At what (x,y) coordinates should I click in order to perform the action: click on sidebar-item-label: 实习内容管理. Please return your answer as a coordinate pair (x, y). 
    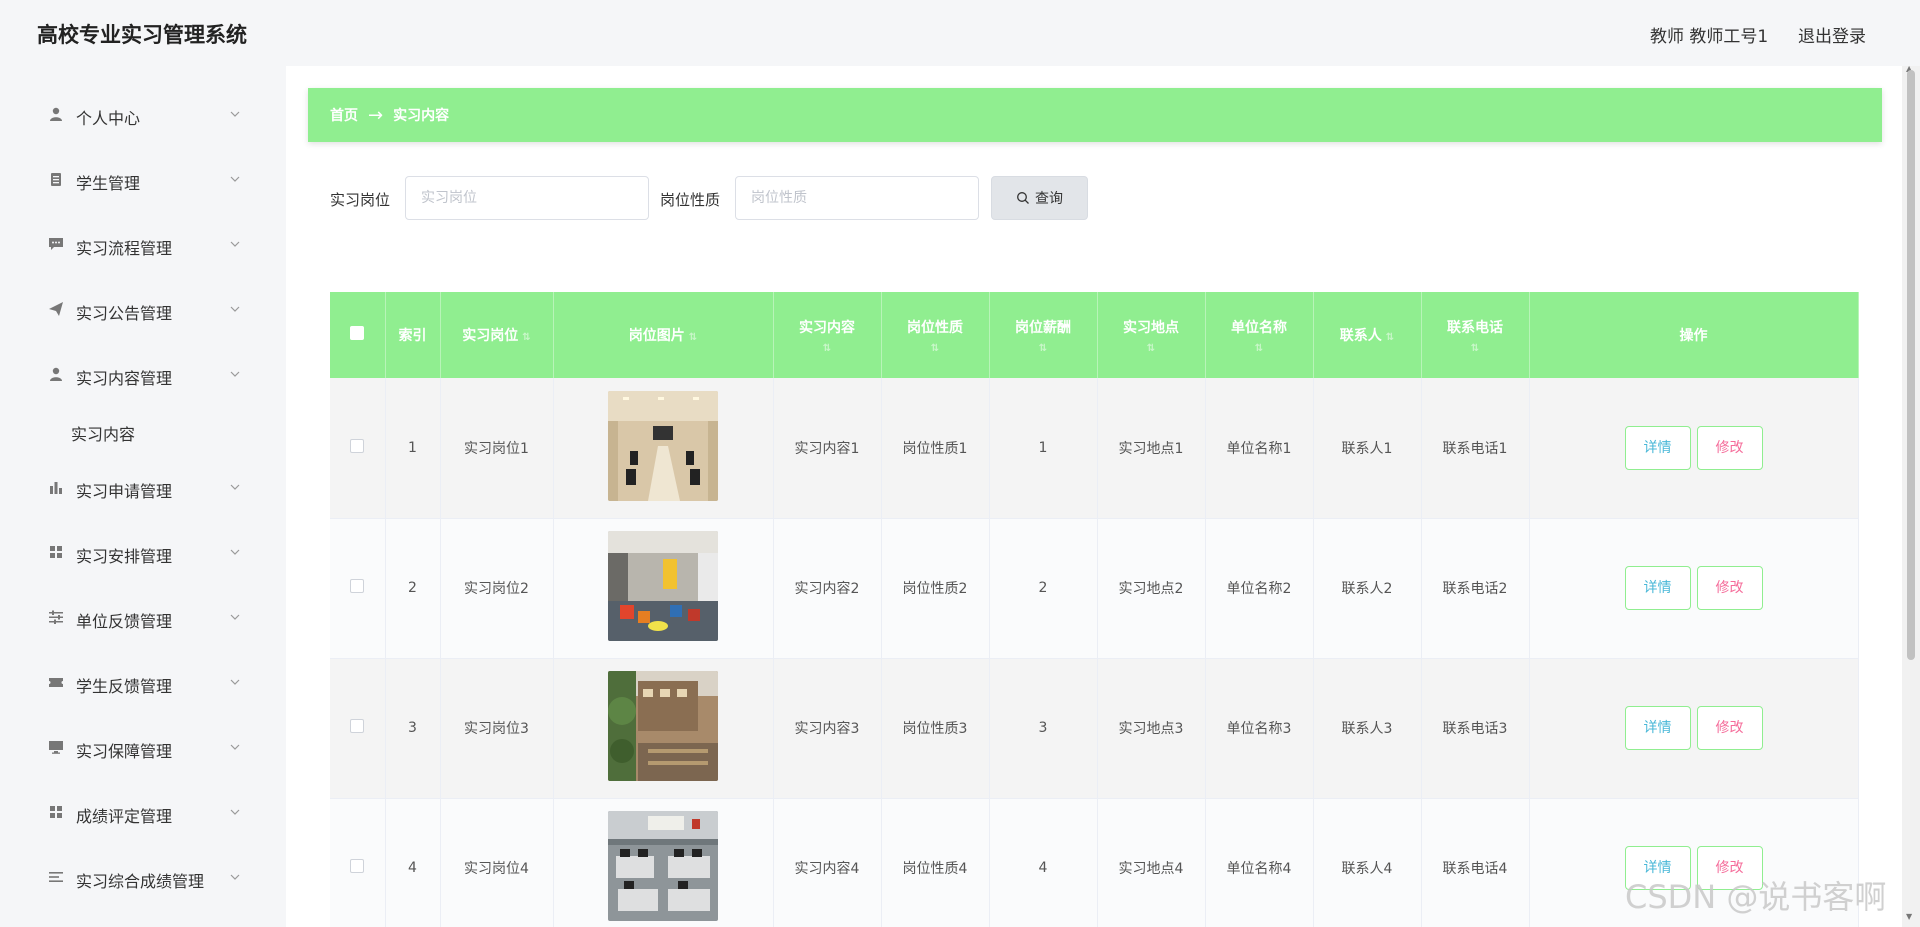
    Looking at the image, I should click on (124, 378).